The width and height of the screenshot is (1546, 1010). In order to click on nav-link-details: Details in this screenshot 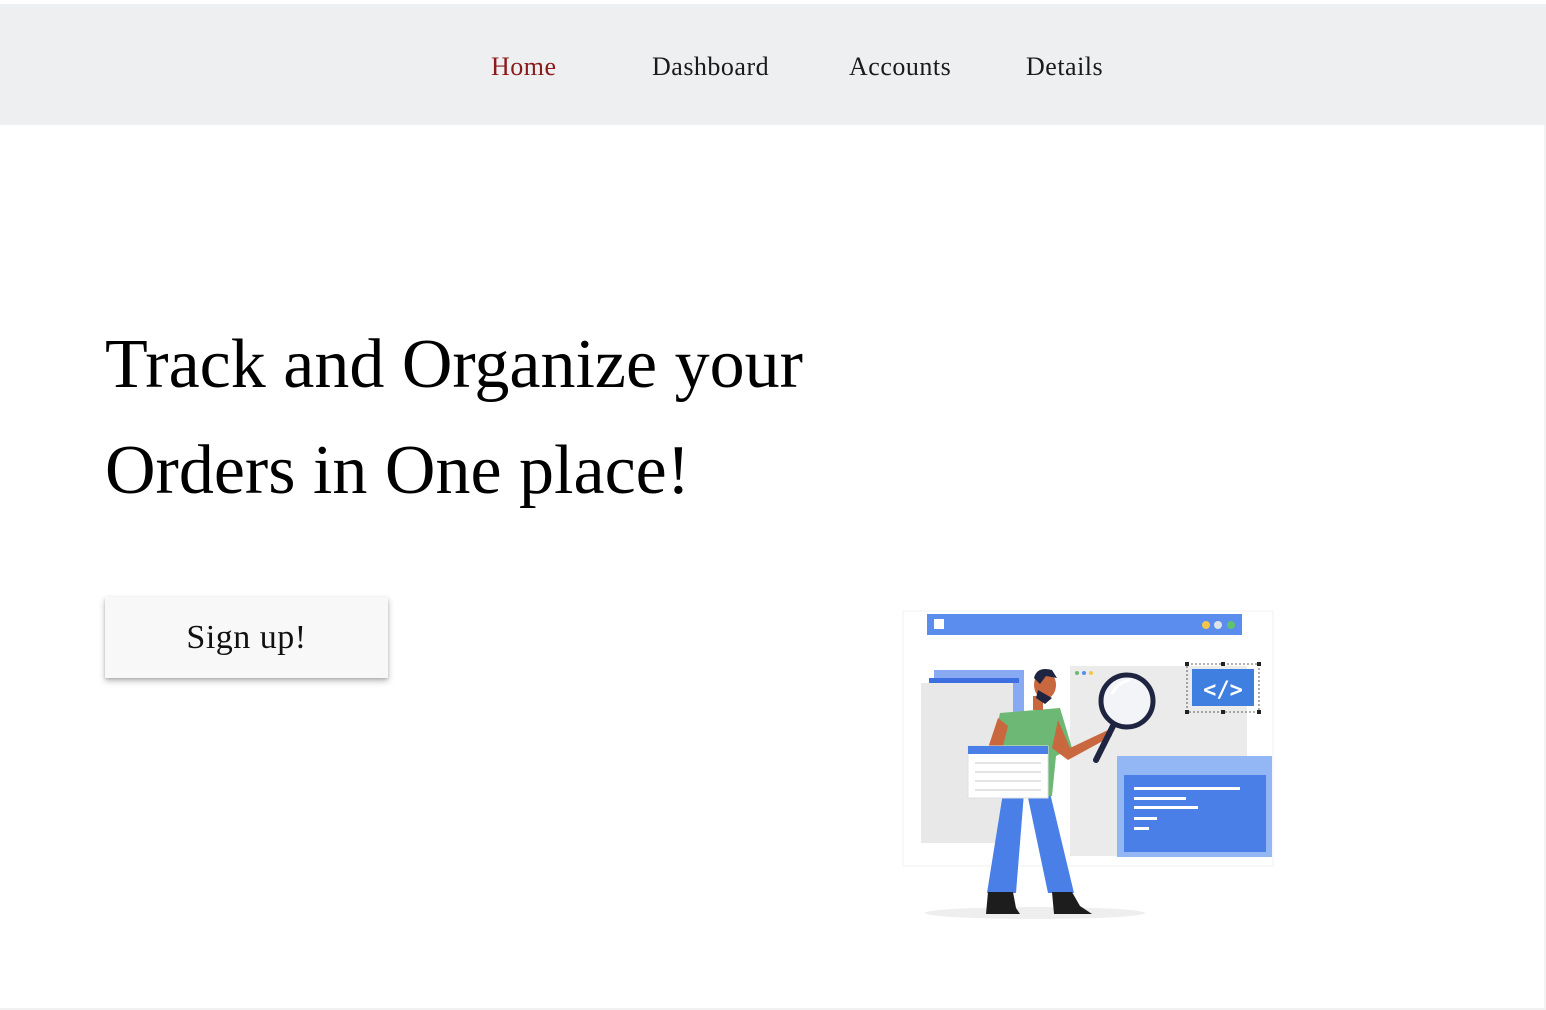, I will do `click(1064, 67)`.